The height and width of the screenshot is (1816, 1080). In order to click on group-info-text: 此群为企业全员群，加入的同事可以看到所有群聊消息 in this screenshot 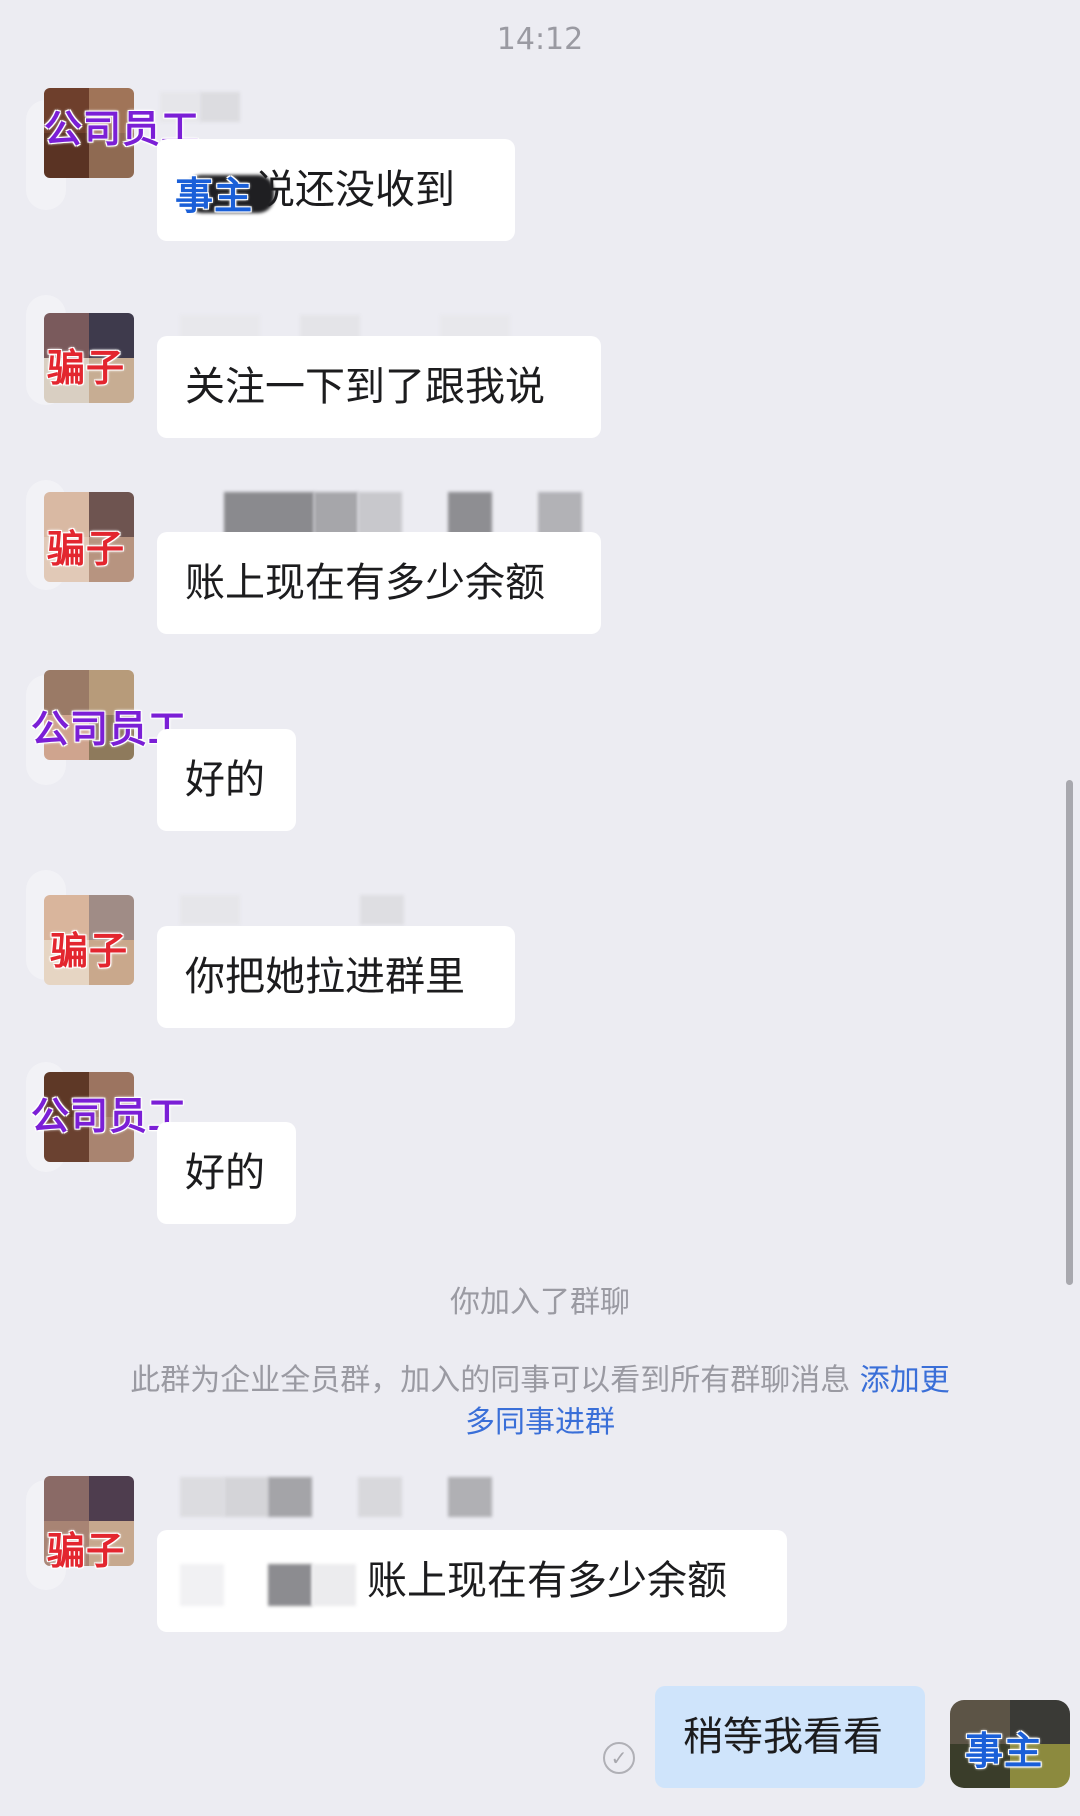, I will do `click(490, 1380)`.